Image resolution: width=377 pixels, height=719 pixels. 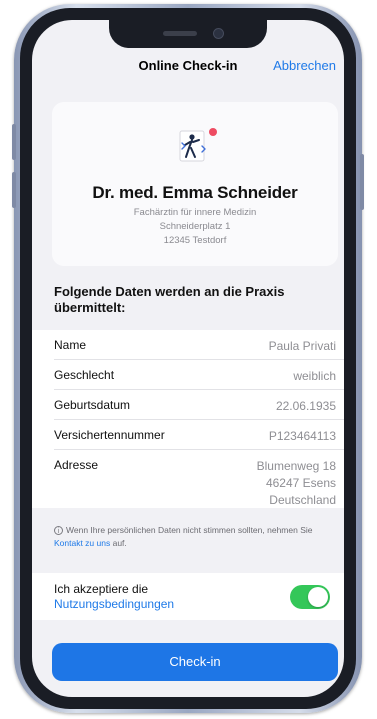 What do you see at coordinates (70, 345) in the screenshot?
I see `row-label: Name` at bounding box center [70, 345].